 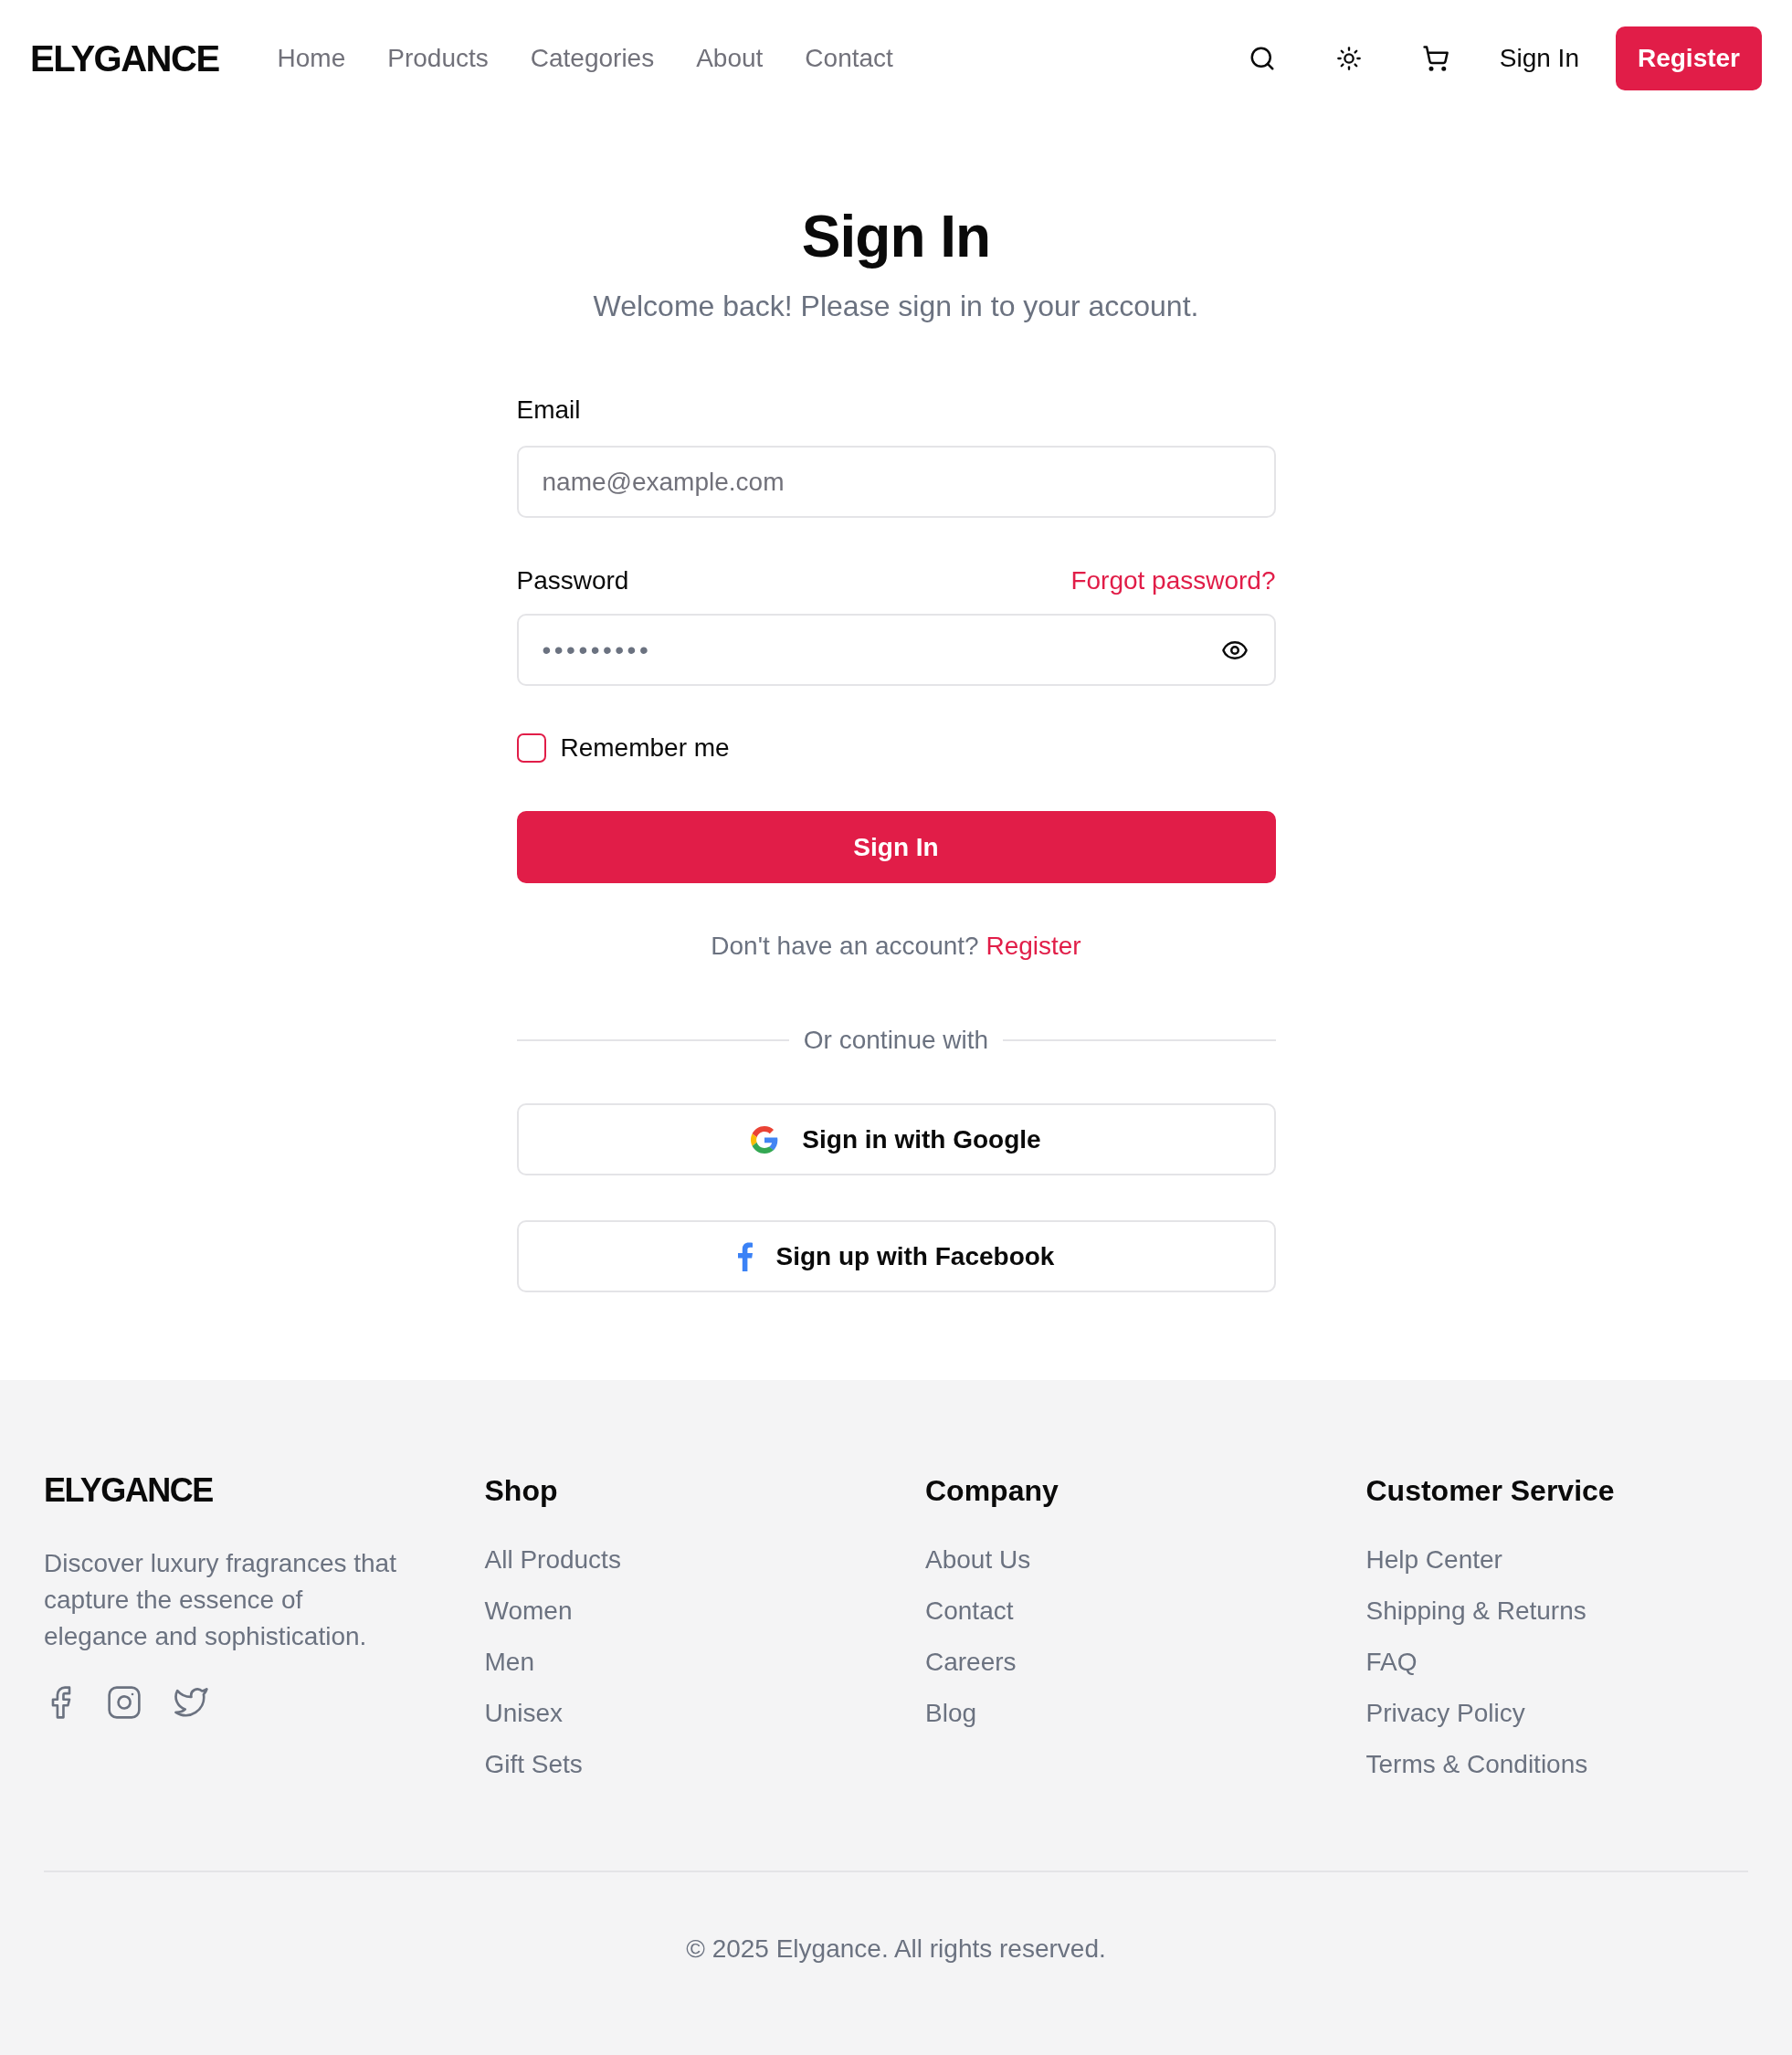 What do you see at coordinates (896, 306) in the screenshot?
I see `page-subtitle: Welcome back! Please sign in to your account.` at bounding box center [896, 306].